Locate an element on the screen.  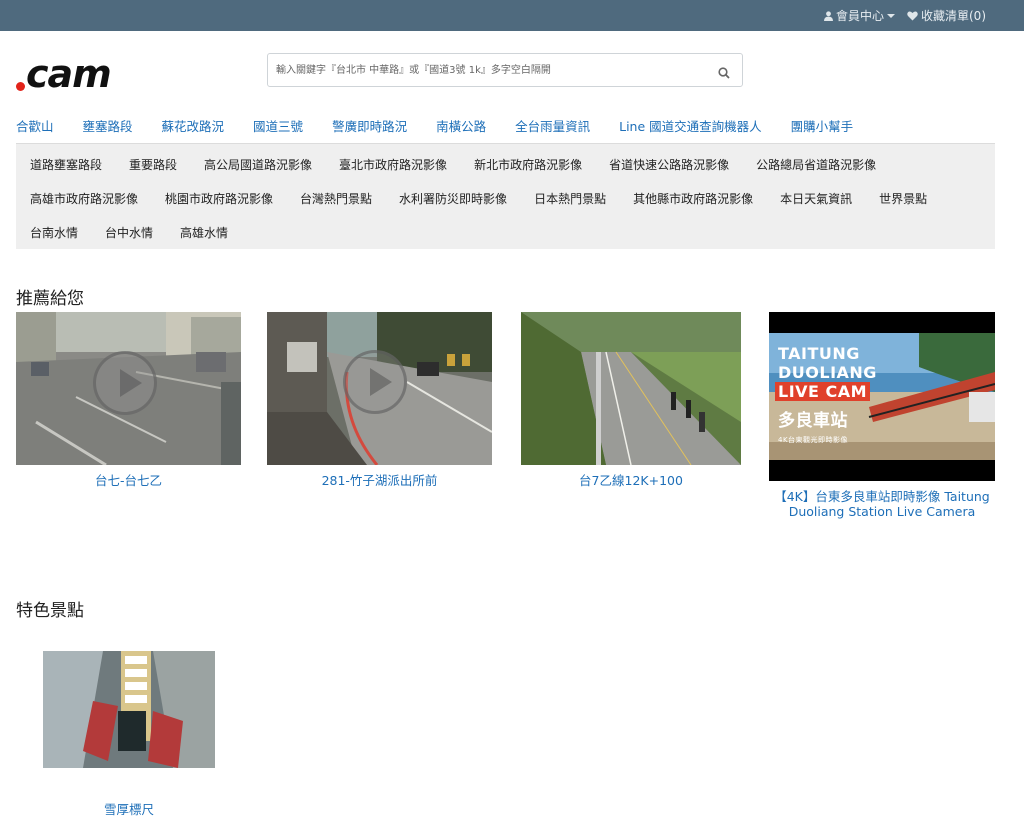
wishlist-link: 收藏清單(0) is located at coordinates (946, 15).